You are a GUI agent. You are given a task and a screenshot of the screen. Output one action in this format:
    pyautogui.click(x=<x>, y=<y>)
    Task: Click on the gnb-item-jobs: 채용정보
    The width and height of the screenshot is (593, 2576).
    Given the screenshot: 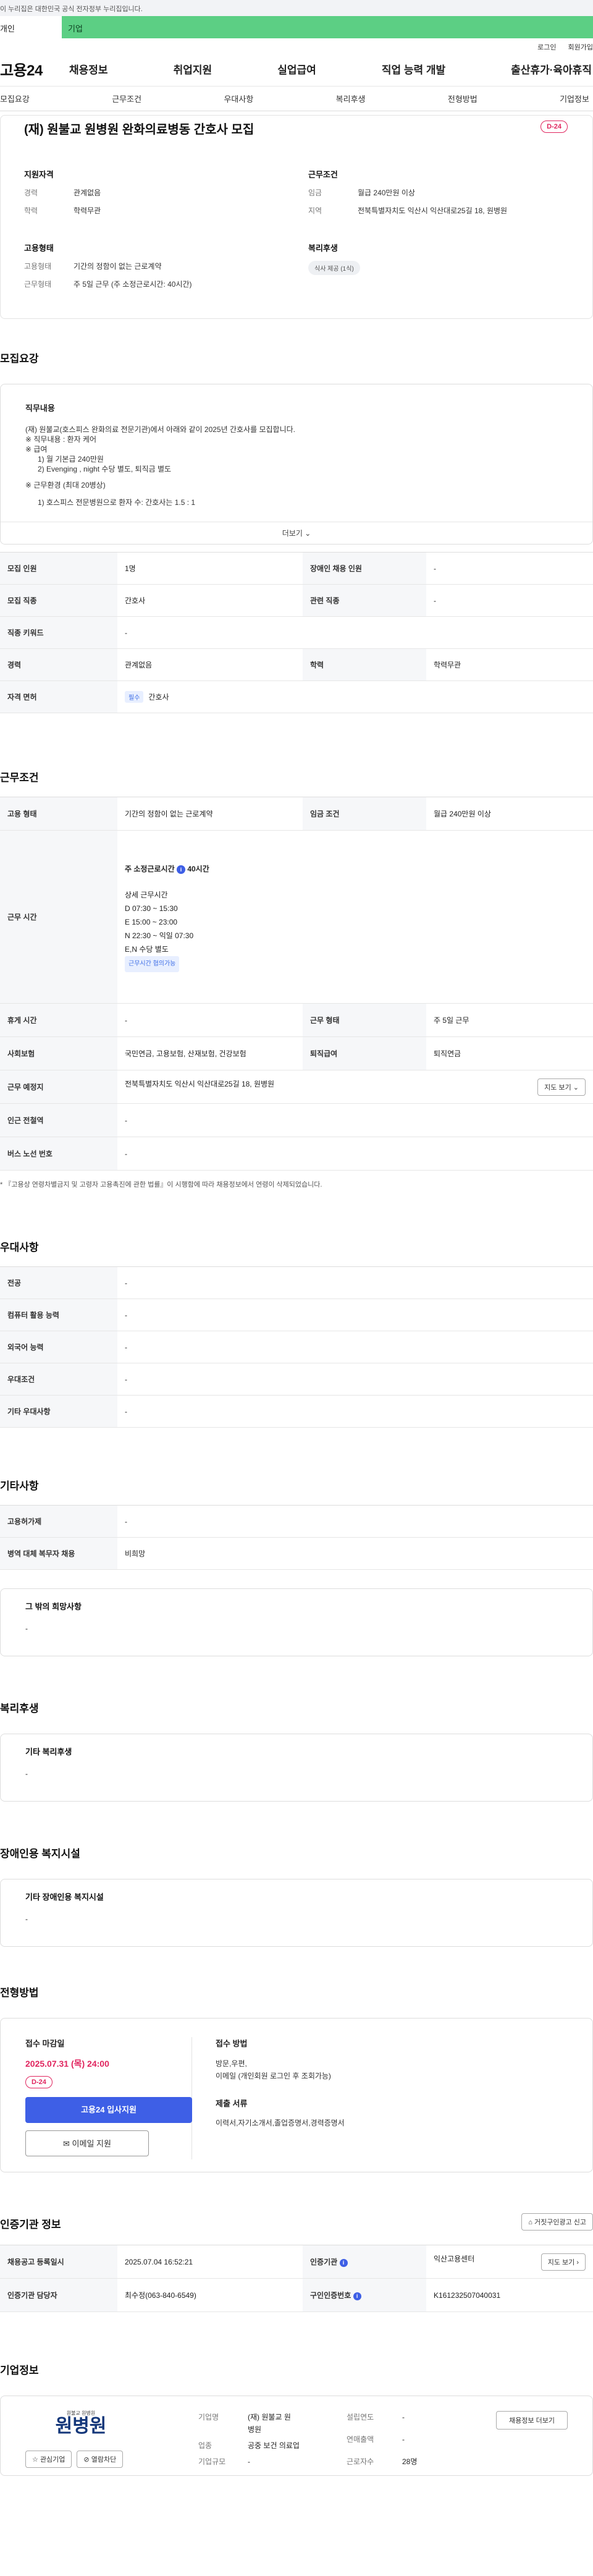 What is the action you would take?
    pyautogui.click(x=88, y=69)
    